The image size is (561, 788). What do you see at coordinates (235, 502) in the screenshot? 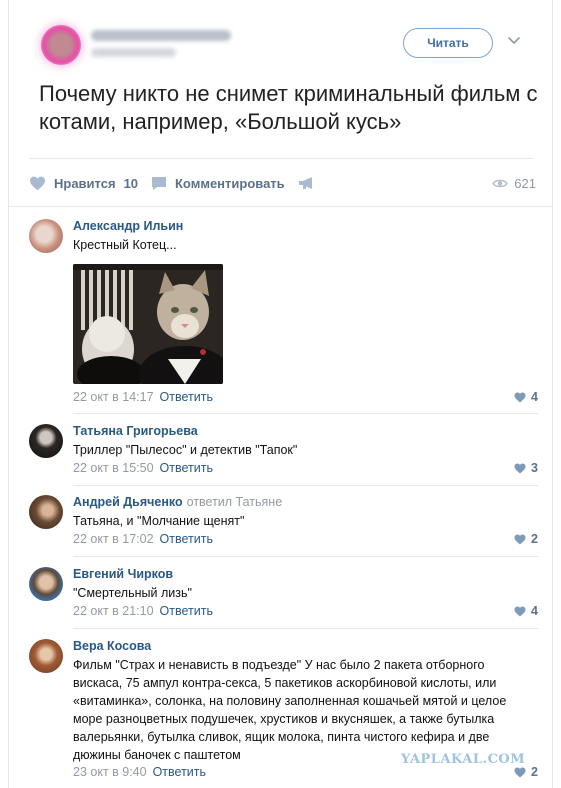
I see `reply-to-label: ответил Татьяне` at bounding box center [235, 502].